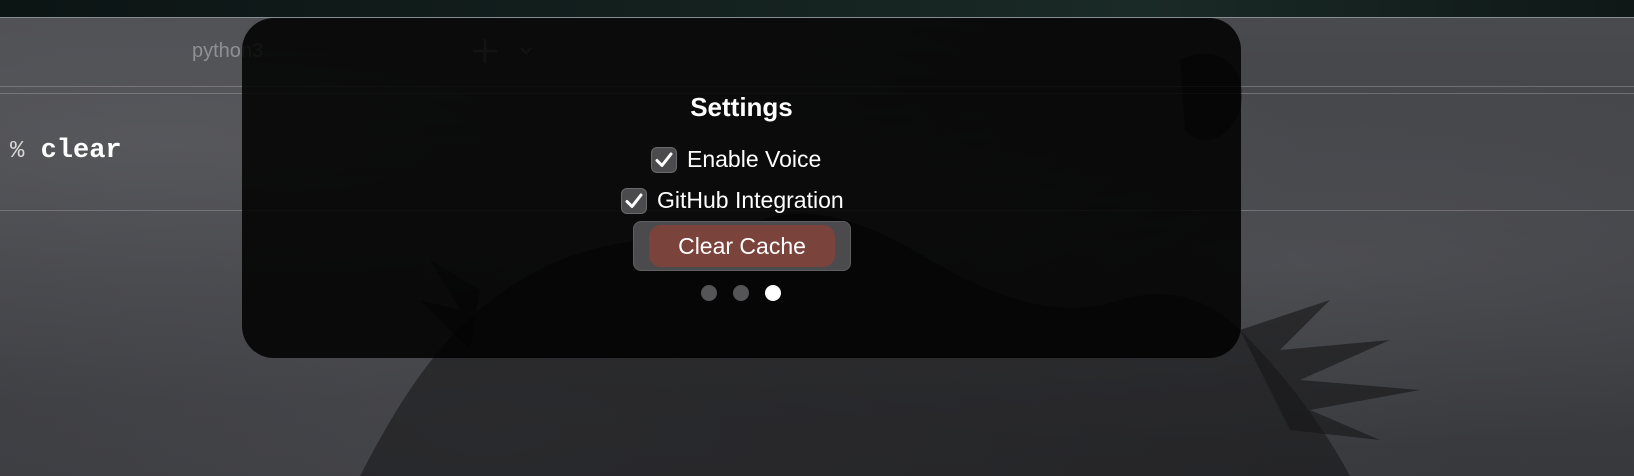  Describe the element at coordinates (81, 151) in the screenshot. I see `terminal-command: clear` at that location.